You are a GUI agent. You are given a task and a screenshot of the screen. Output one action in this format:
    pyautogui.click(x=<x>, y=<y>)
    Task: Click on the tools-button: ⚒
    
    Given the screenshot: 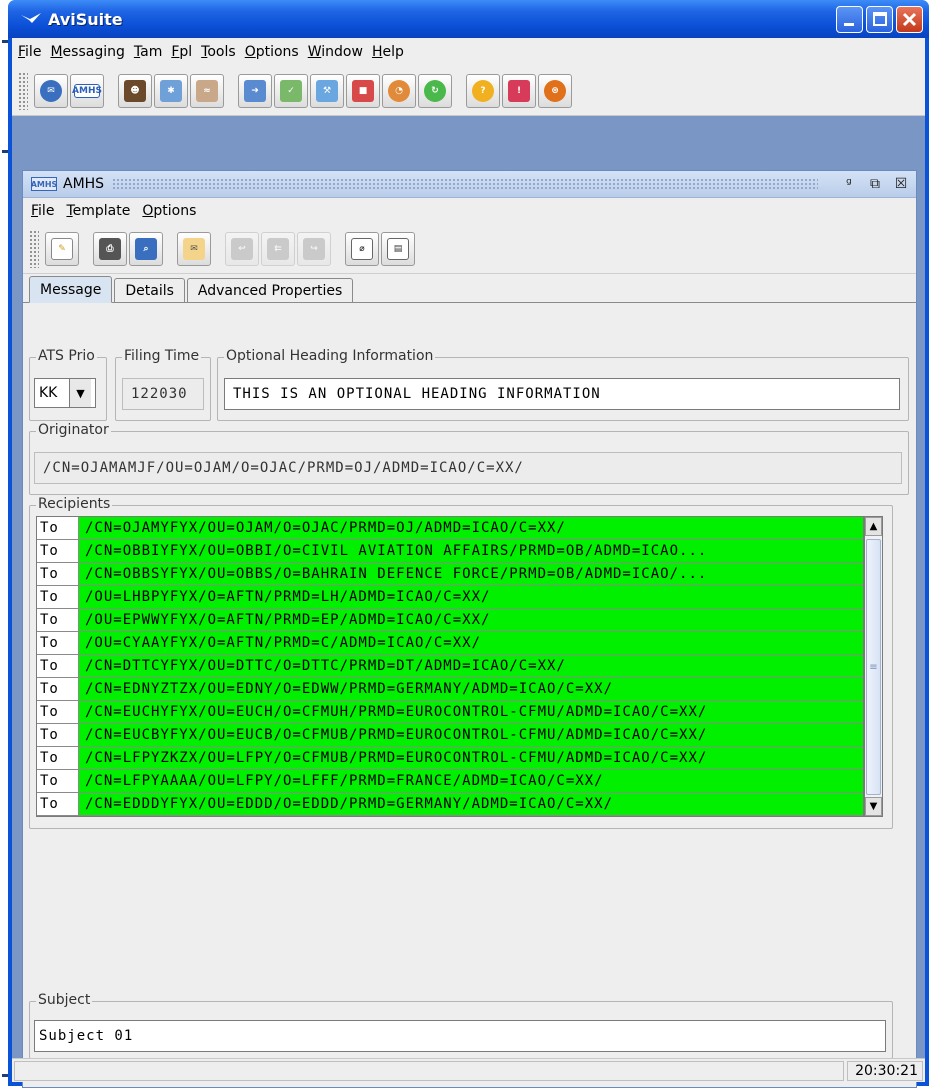 What is the action you would take?
    pyautogui.click(x=327, y=90)
    